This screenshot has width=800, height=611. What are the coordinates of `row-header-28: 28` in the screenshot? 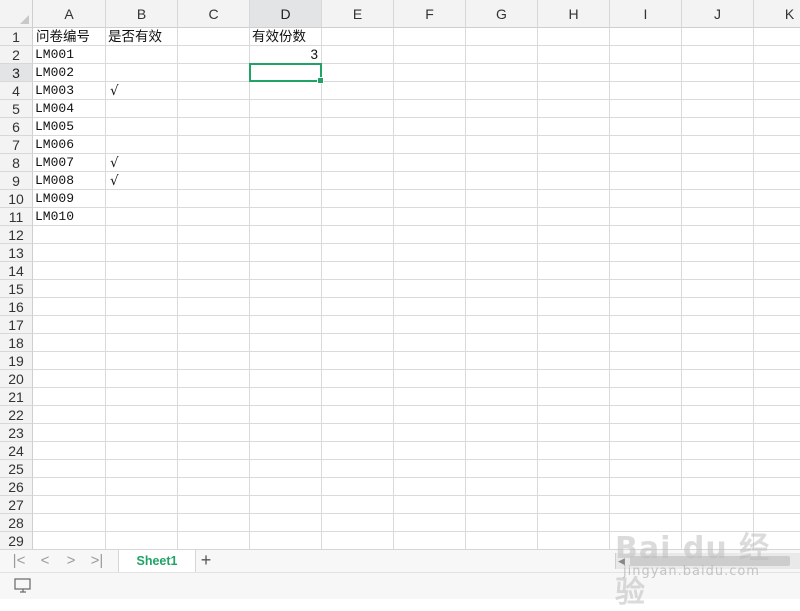 It's located at (16, 523).